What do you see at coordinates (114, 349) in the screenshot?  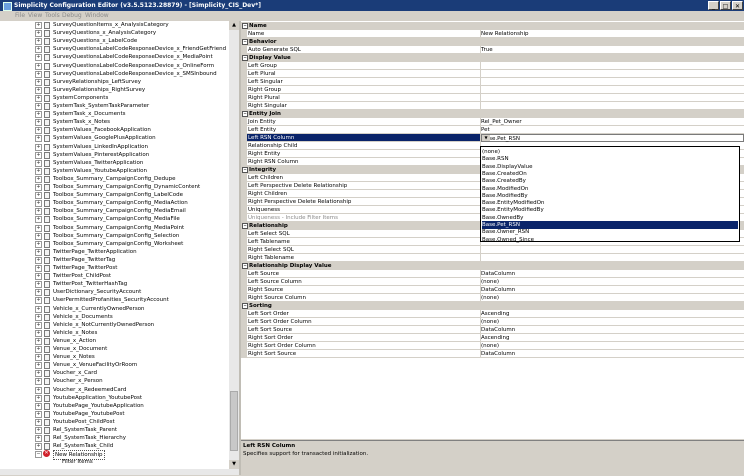 I see `tree-item: + Venue_x_Document` at bounding box center [114, 349].